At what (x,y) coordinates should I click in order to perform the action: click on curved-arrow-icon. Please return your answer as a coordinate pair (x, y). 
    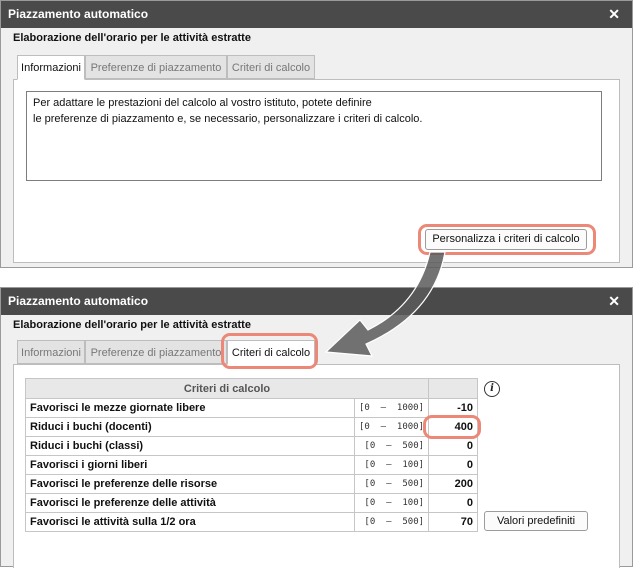
    Looking at the image, I should click on (385, 304).